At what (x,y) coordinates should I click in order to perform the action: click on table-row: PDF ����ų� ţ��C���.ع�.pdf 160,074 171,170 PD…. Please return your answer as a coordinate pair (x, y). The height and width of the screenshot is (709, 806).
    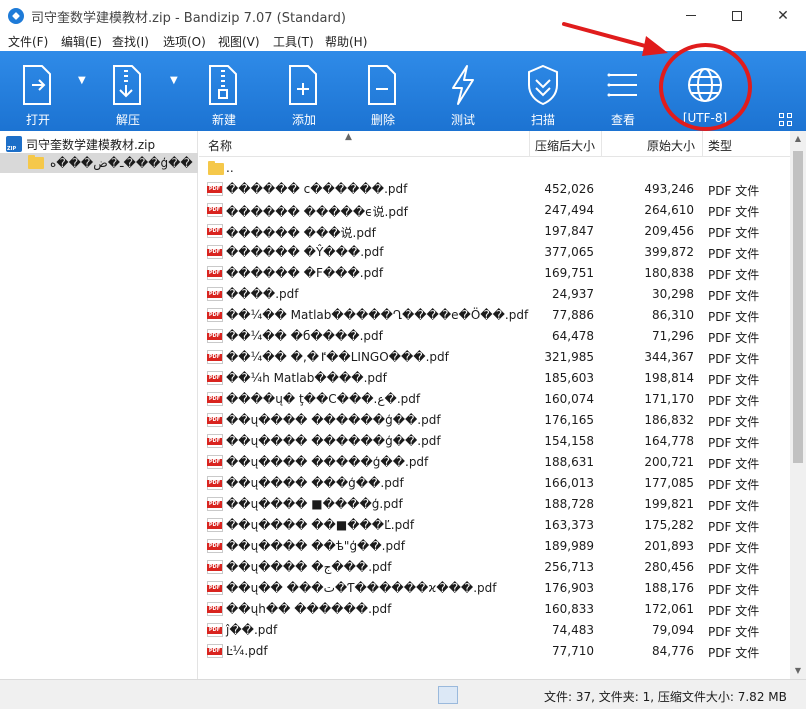
    Looking at the image, I should click on (494, 399).